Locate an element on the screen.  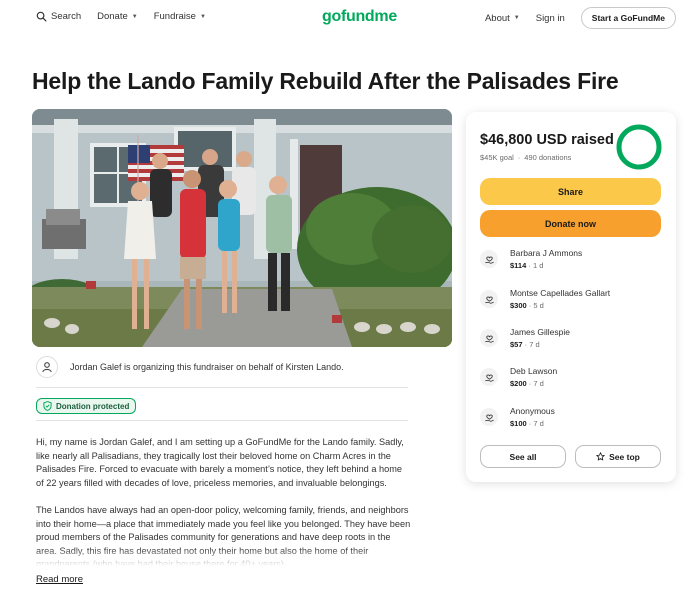
about-menu-label: About is located at coordinates (497, 18).